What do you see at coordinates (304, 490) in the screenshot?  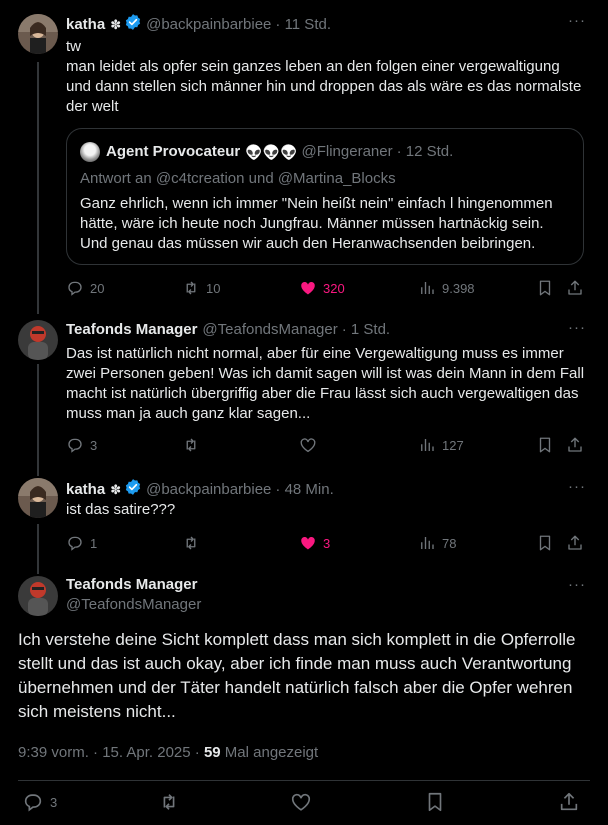 I see `tweet-time: · 48 Min.` at bounding box center [304, 490].